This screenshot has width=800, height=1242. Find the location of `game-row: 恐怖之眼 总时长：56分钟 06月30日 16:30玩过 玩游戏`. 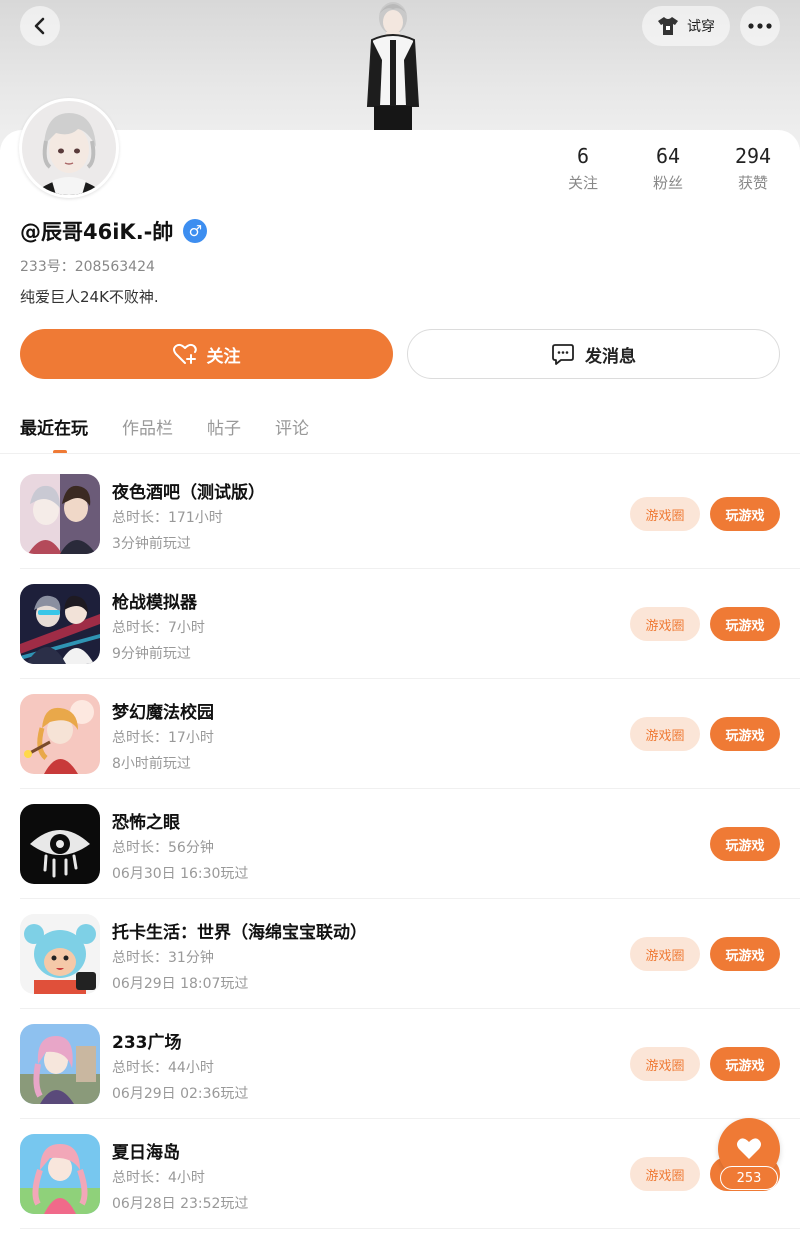

game-row: 恐怖之眼 总时长：56分钟 06月30日 16:30玩过 玩游戏 is located at coordinates (400, 844).